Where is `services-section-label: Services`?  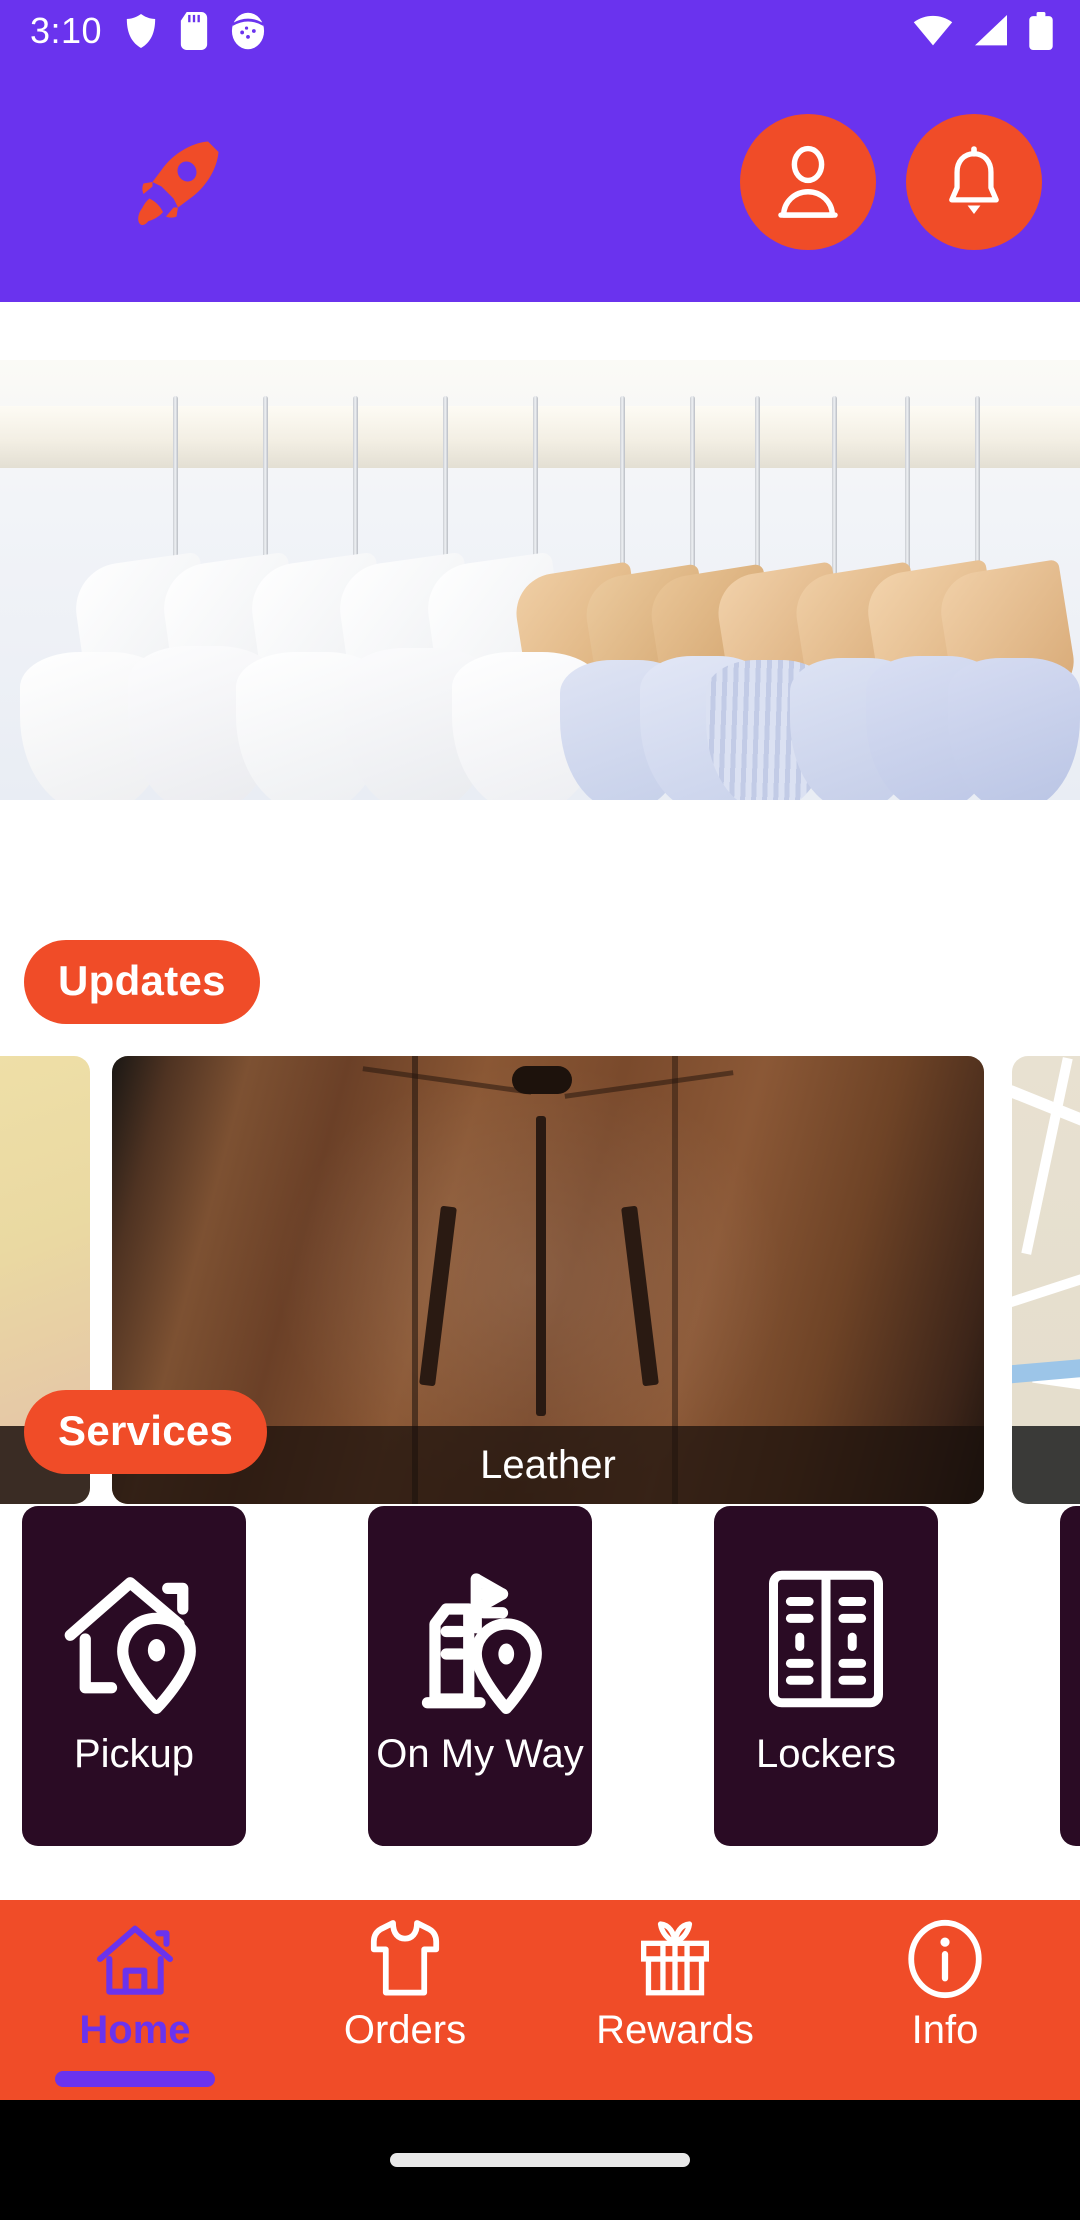
services-section-label: Services is located at coordinates (146, 1432).